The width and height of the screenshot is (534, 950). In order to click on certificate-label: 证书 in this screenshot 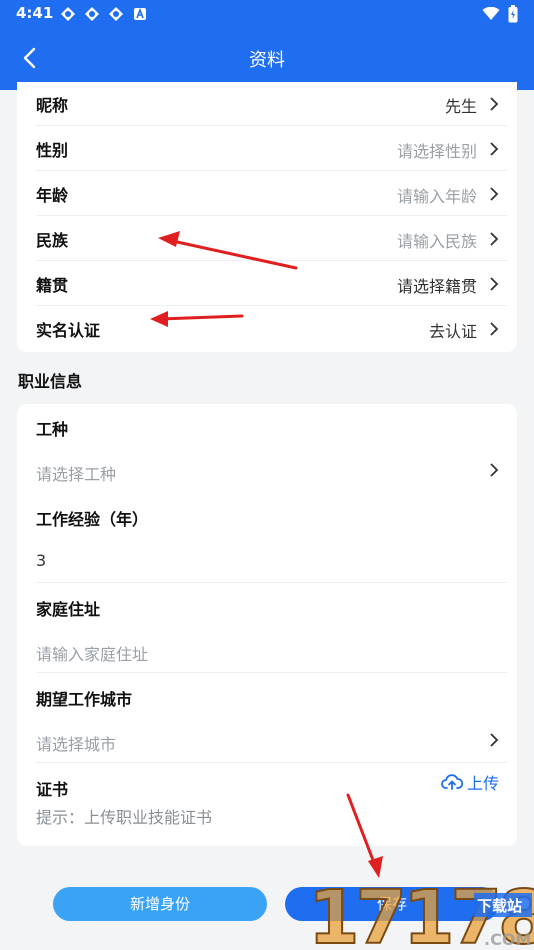, I will do `click(52, 789)`.